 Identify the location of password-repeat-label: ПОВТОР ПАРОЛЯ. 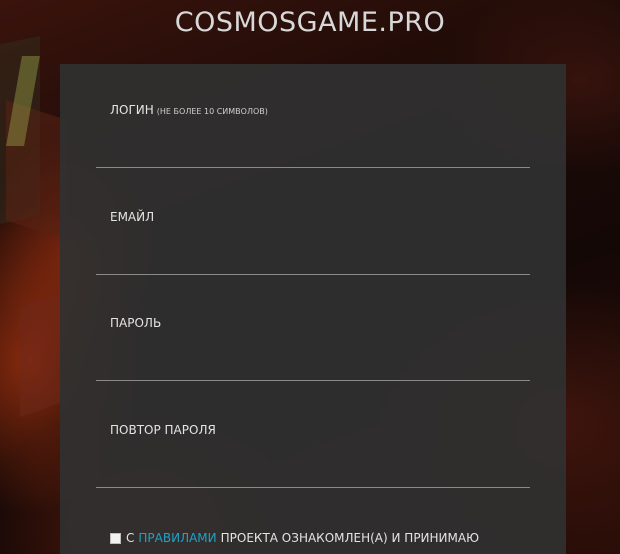
(163, 430).